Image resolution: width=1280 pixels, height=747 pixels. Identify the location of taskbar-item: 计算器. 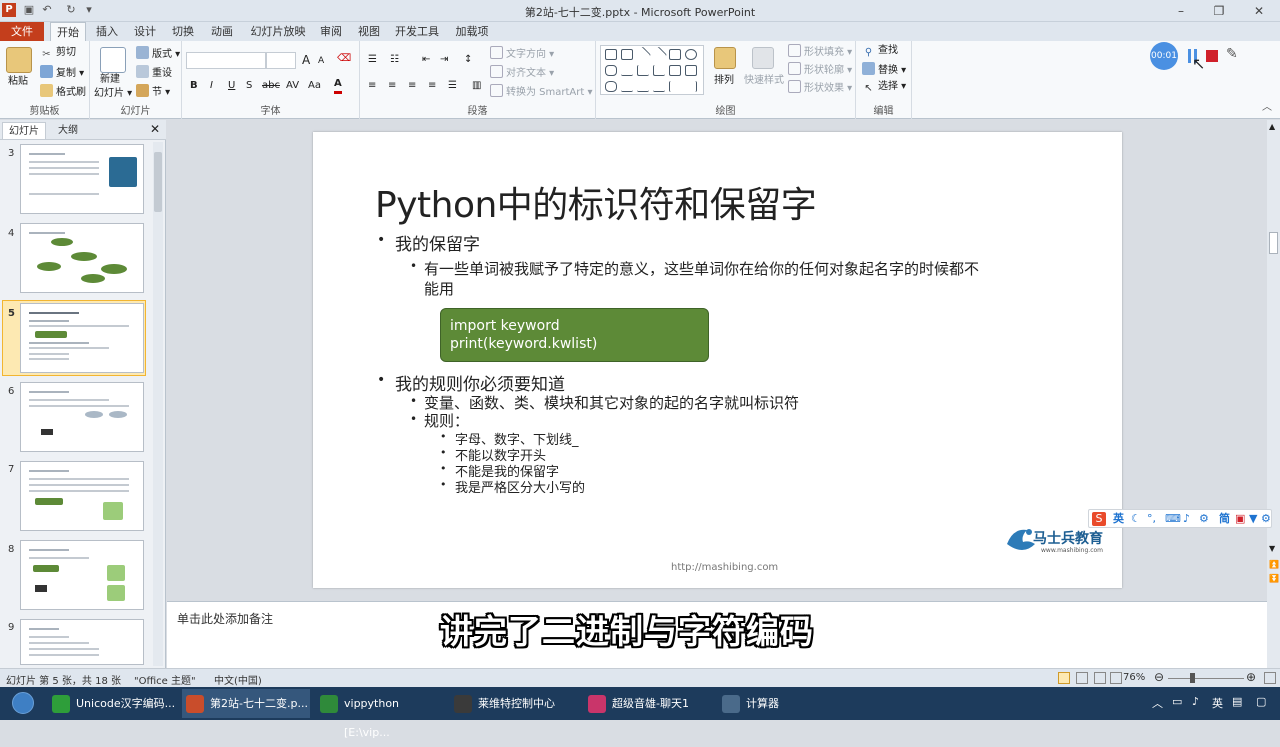
(782, 703).